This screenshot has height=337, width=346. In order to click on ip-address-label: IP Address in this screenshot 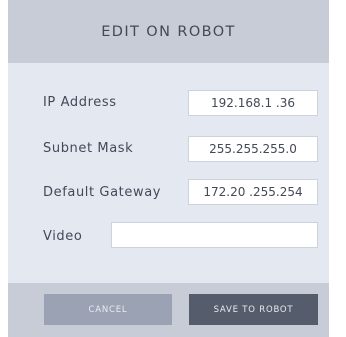, I will do `click(80, 102)`.